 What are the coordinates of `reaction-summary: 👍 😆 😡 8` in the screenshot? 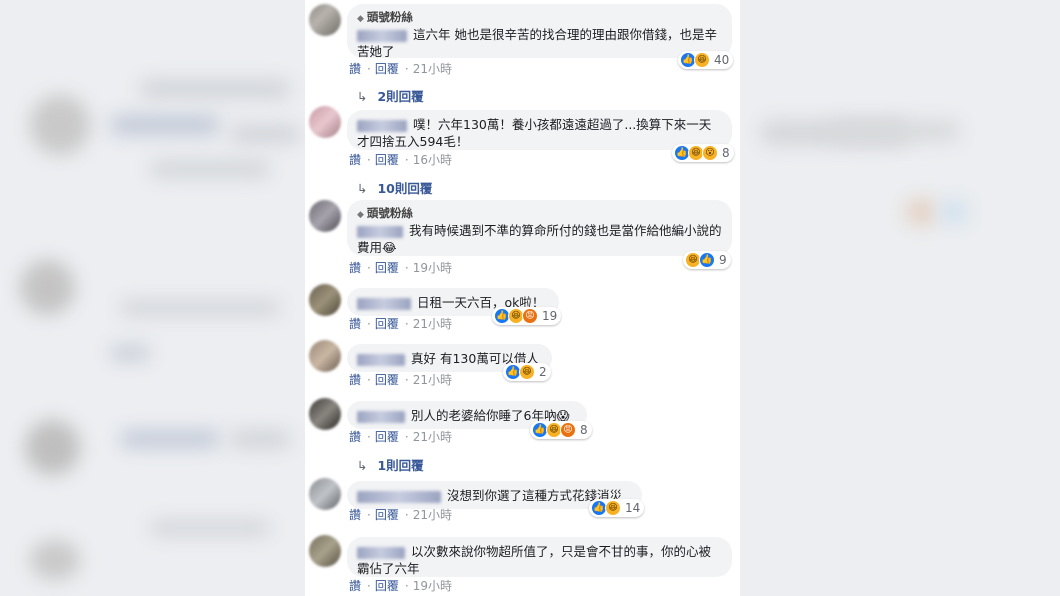 It's located at (561, 430).